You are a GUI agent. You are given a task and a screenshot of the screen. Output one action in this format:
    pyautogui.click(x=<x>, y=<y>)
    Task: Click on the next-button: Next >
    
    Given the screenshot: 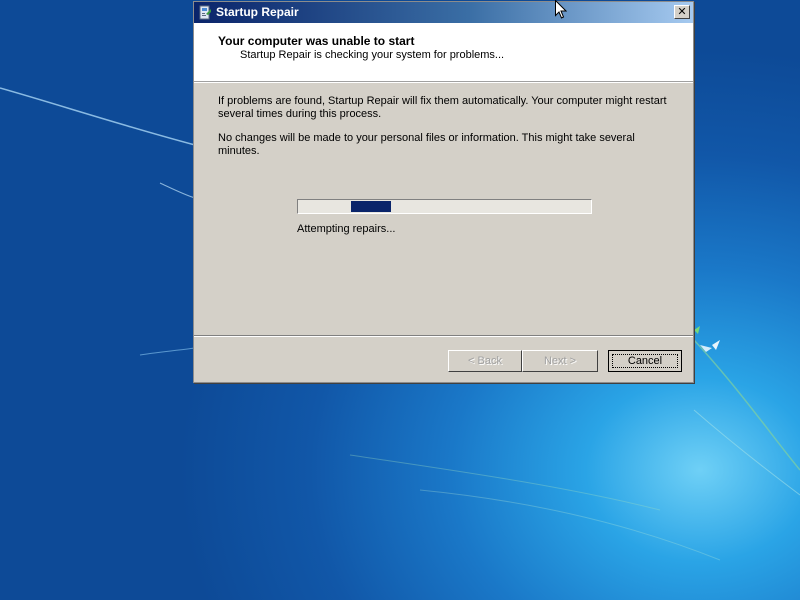 What is the action you would take?
    pyautogui.click(x=560, y=361)
    